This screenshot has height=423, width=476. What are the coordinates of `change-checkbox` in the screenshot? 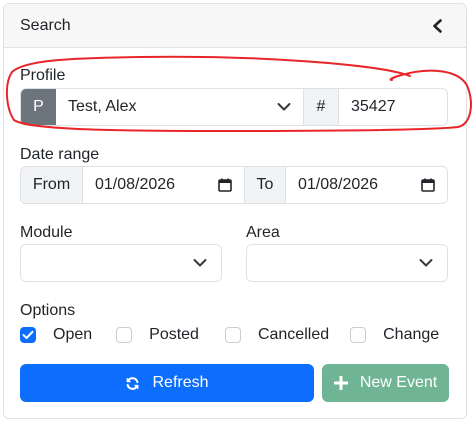 It's located at (358, 335).